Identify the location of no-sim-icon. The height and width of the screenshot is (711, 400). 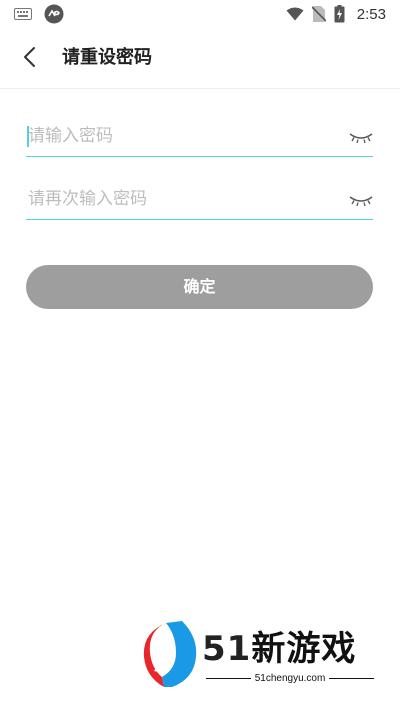
(318, 14).